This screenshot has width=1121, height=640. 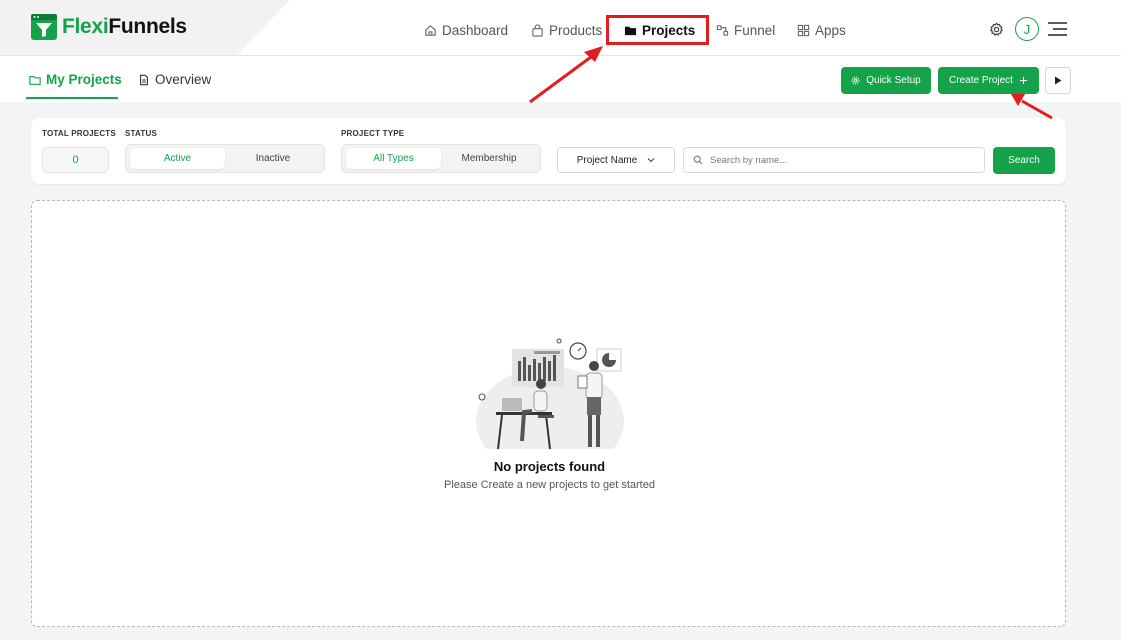 What do you see at coordinates (466, 30) in the screenshot?
I see `nav-item-dashboard: Dashboard` at bounding box center [466, 30].